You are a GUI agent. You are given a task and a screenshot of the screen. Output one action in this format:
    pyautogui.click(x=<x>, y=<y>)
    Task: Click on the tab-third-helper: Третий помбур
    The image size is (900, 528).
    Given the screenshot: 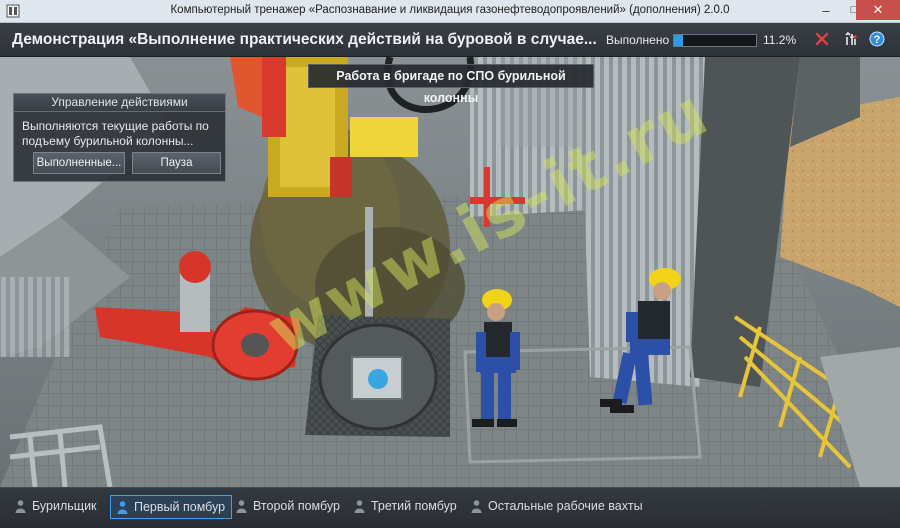 What is the action you would take?
    pyautogui.click(x=405, y=506)
    